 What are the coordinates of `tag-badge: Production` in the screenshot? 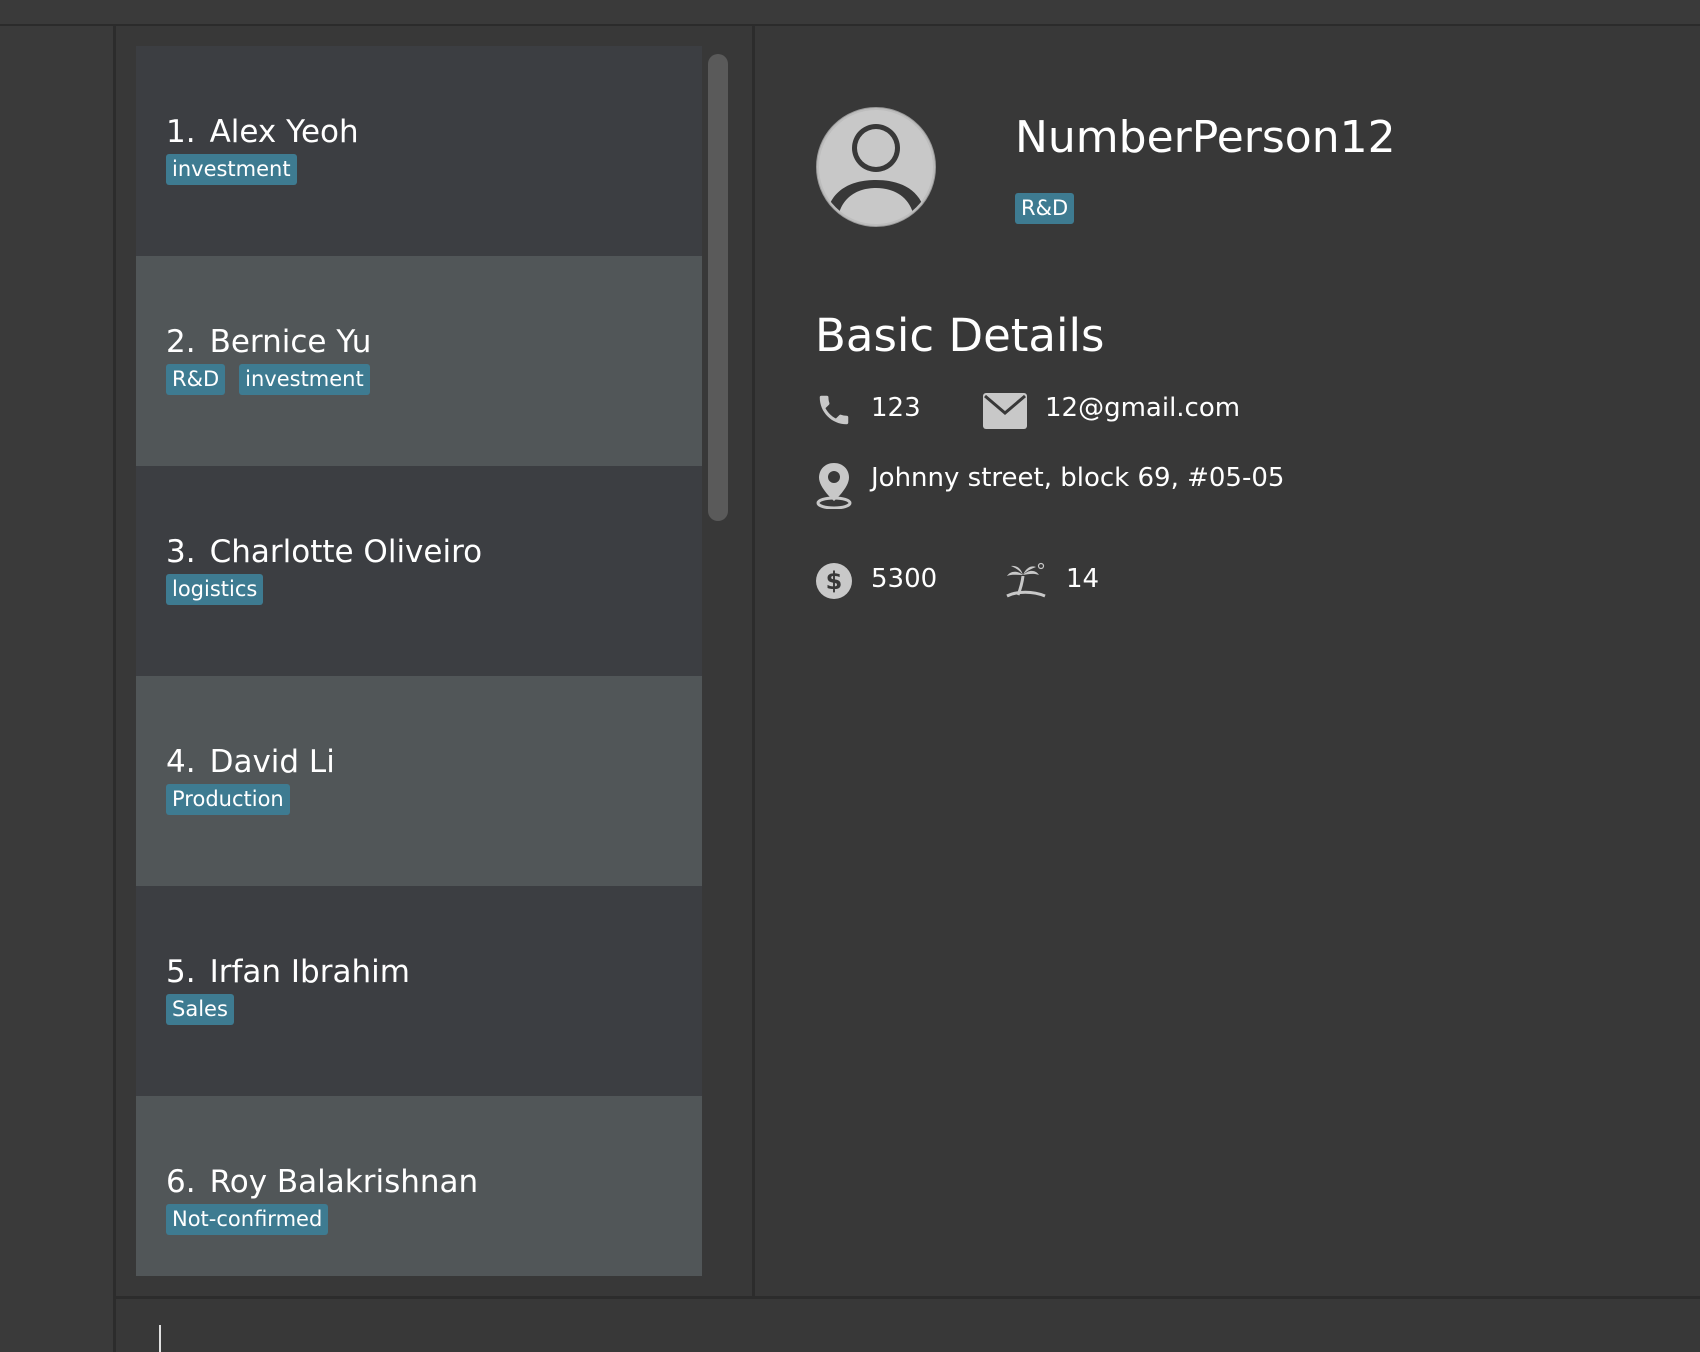 It's located at (228, 799).